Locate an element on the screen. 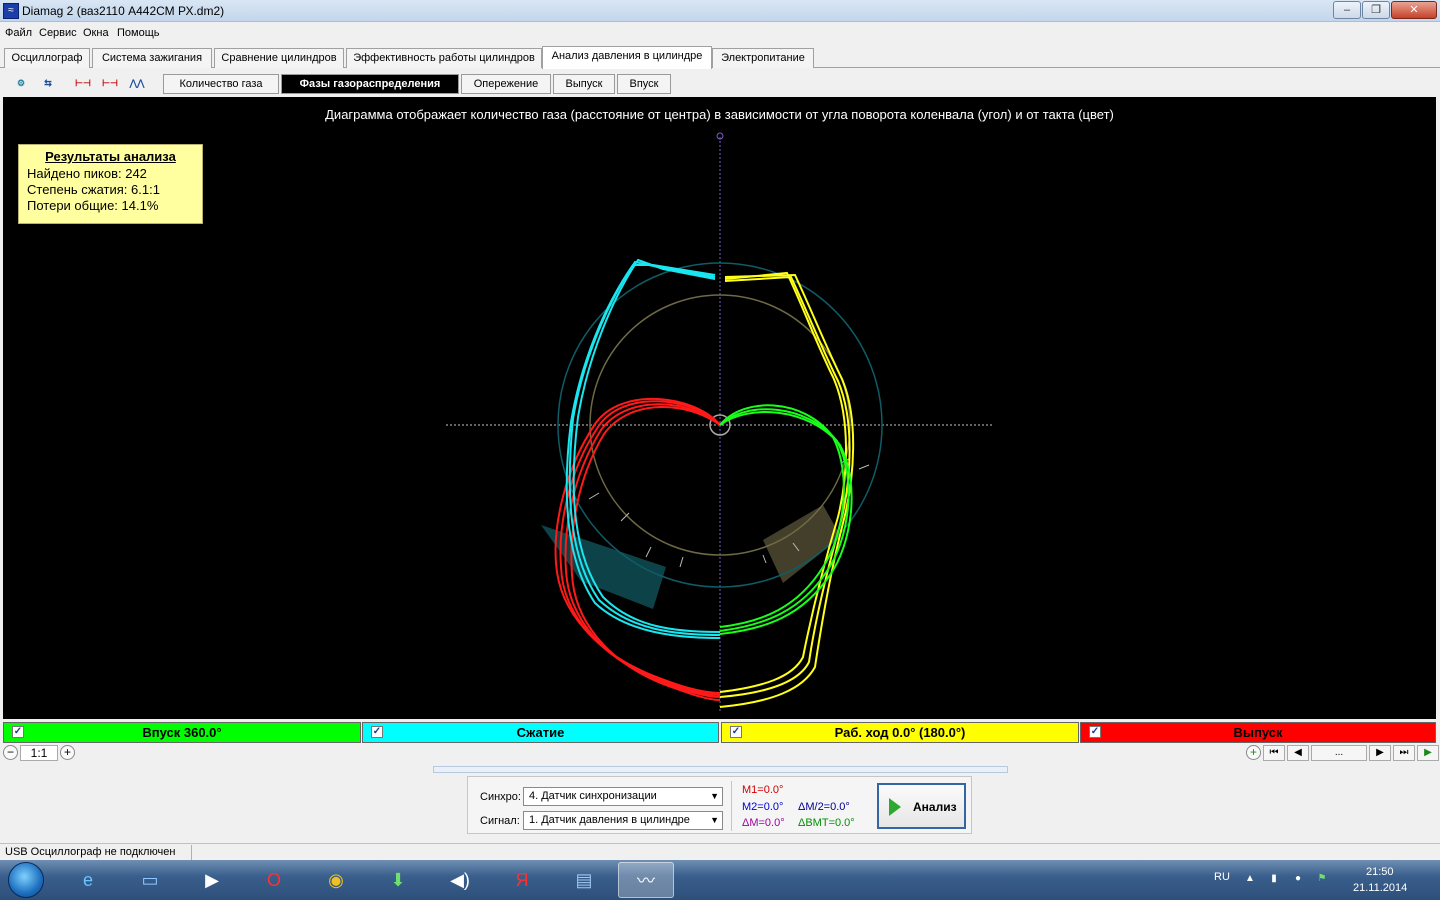 This screenshot has width=1440, height=900. flag-icon: ⚑ is located at coordinates (1322, 879).